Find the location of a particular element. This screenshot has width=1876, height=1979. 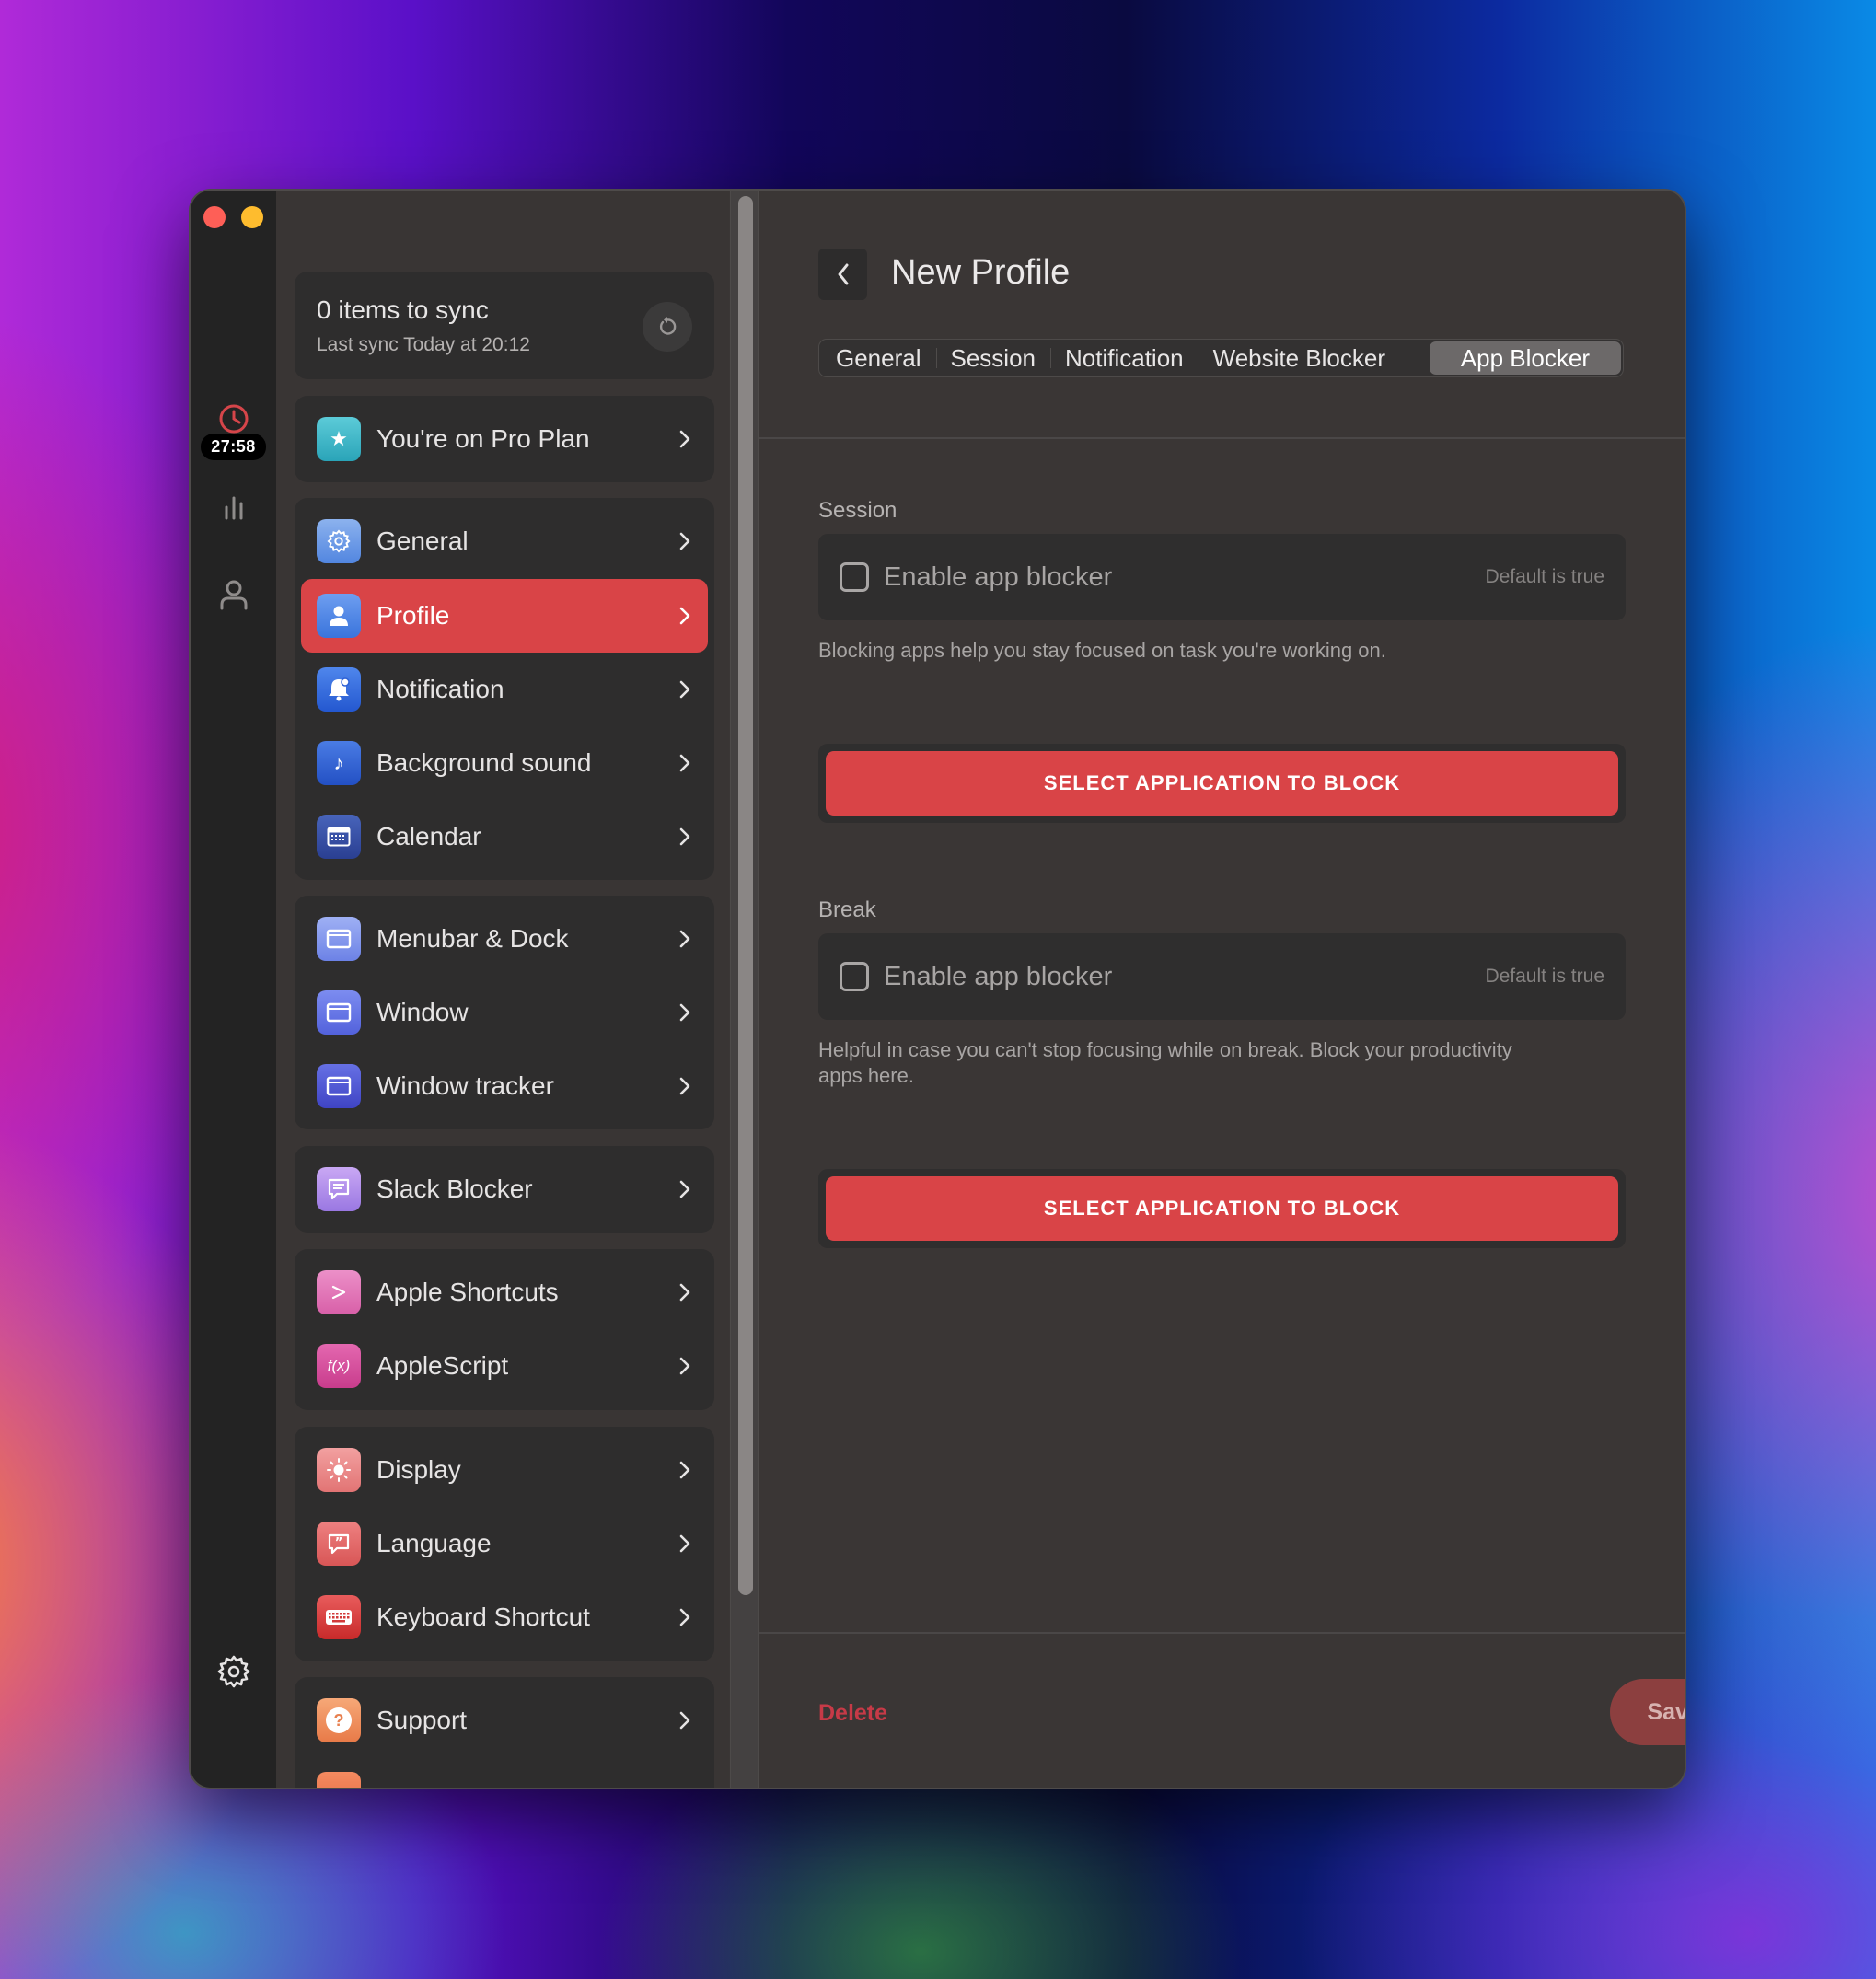

scrollbar-thumb is located at coordinates (745, 896).